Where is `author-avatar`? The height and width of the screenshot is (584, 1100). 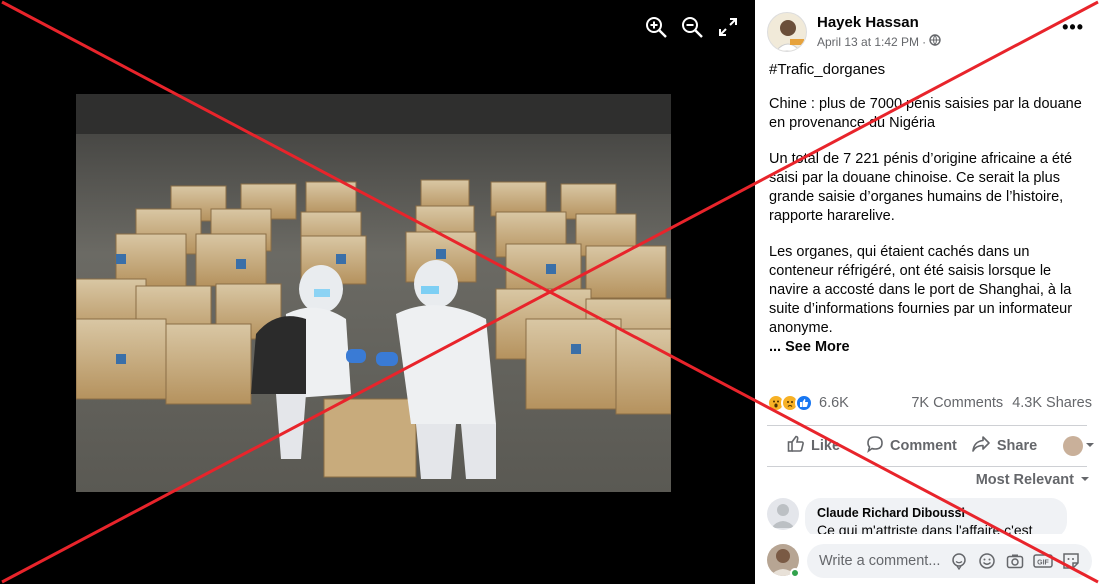
author-avatar is located at coordinates (787, 32).